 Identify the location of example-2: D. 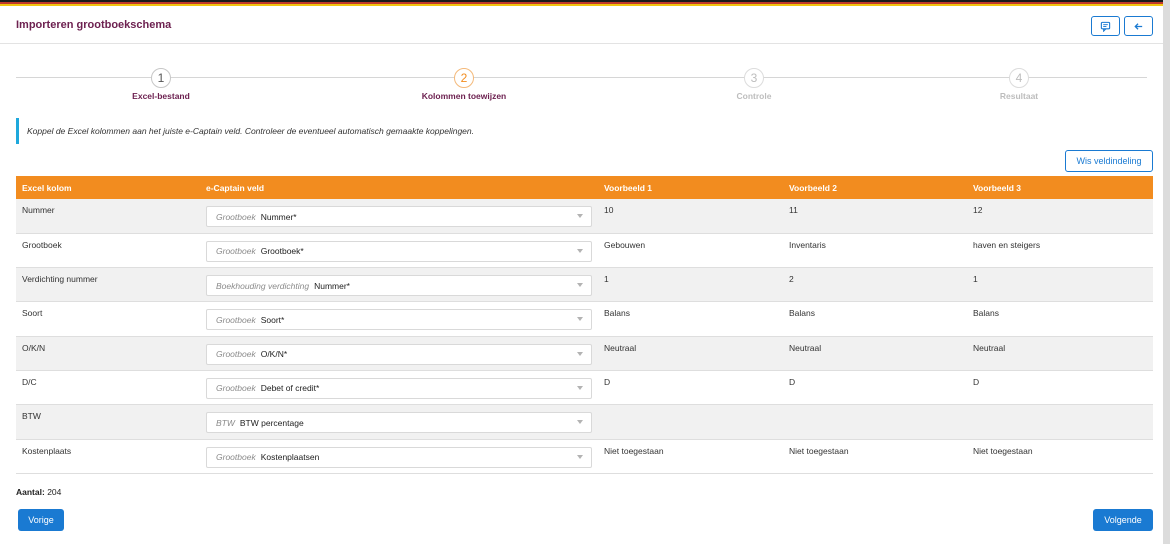
(875, 388).